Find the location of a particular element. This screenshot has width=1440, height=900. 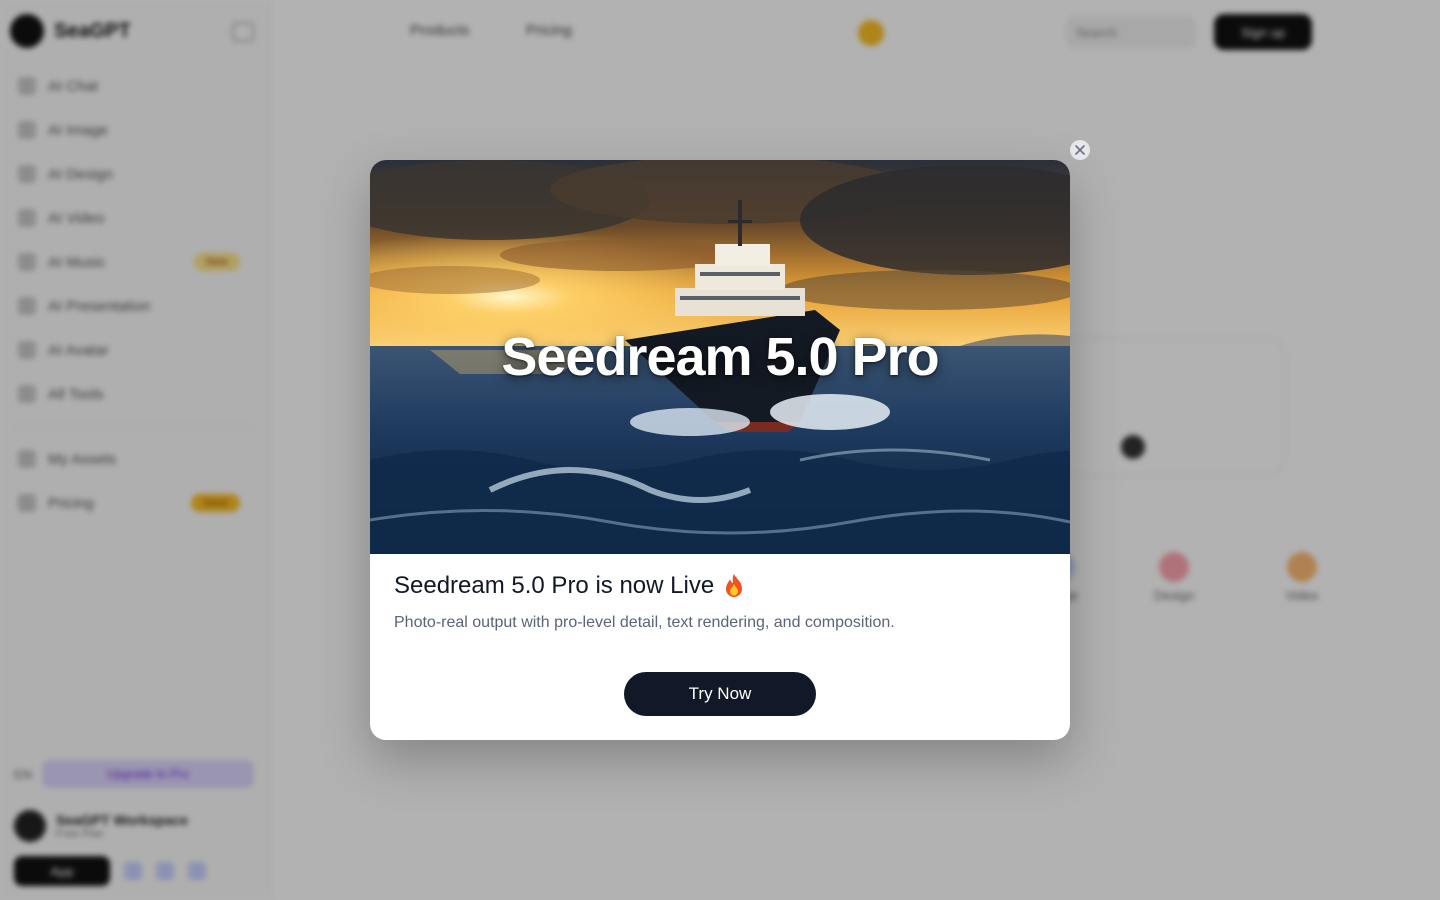

modal-close-button is located at coordinates (1080, 150).